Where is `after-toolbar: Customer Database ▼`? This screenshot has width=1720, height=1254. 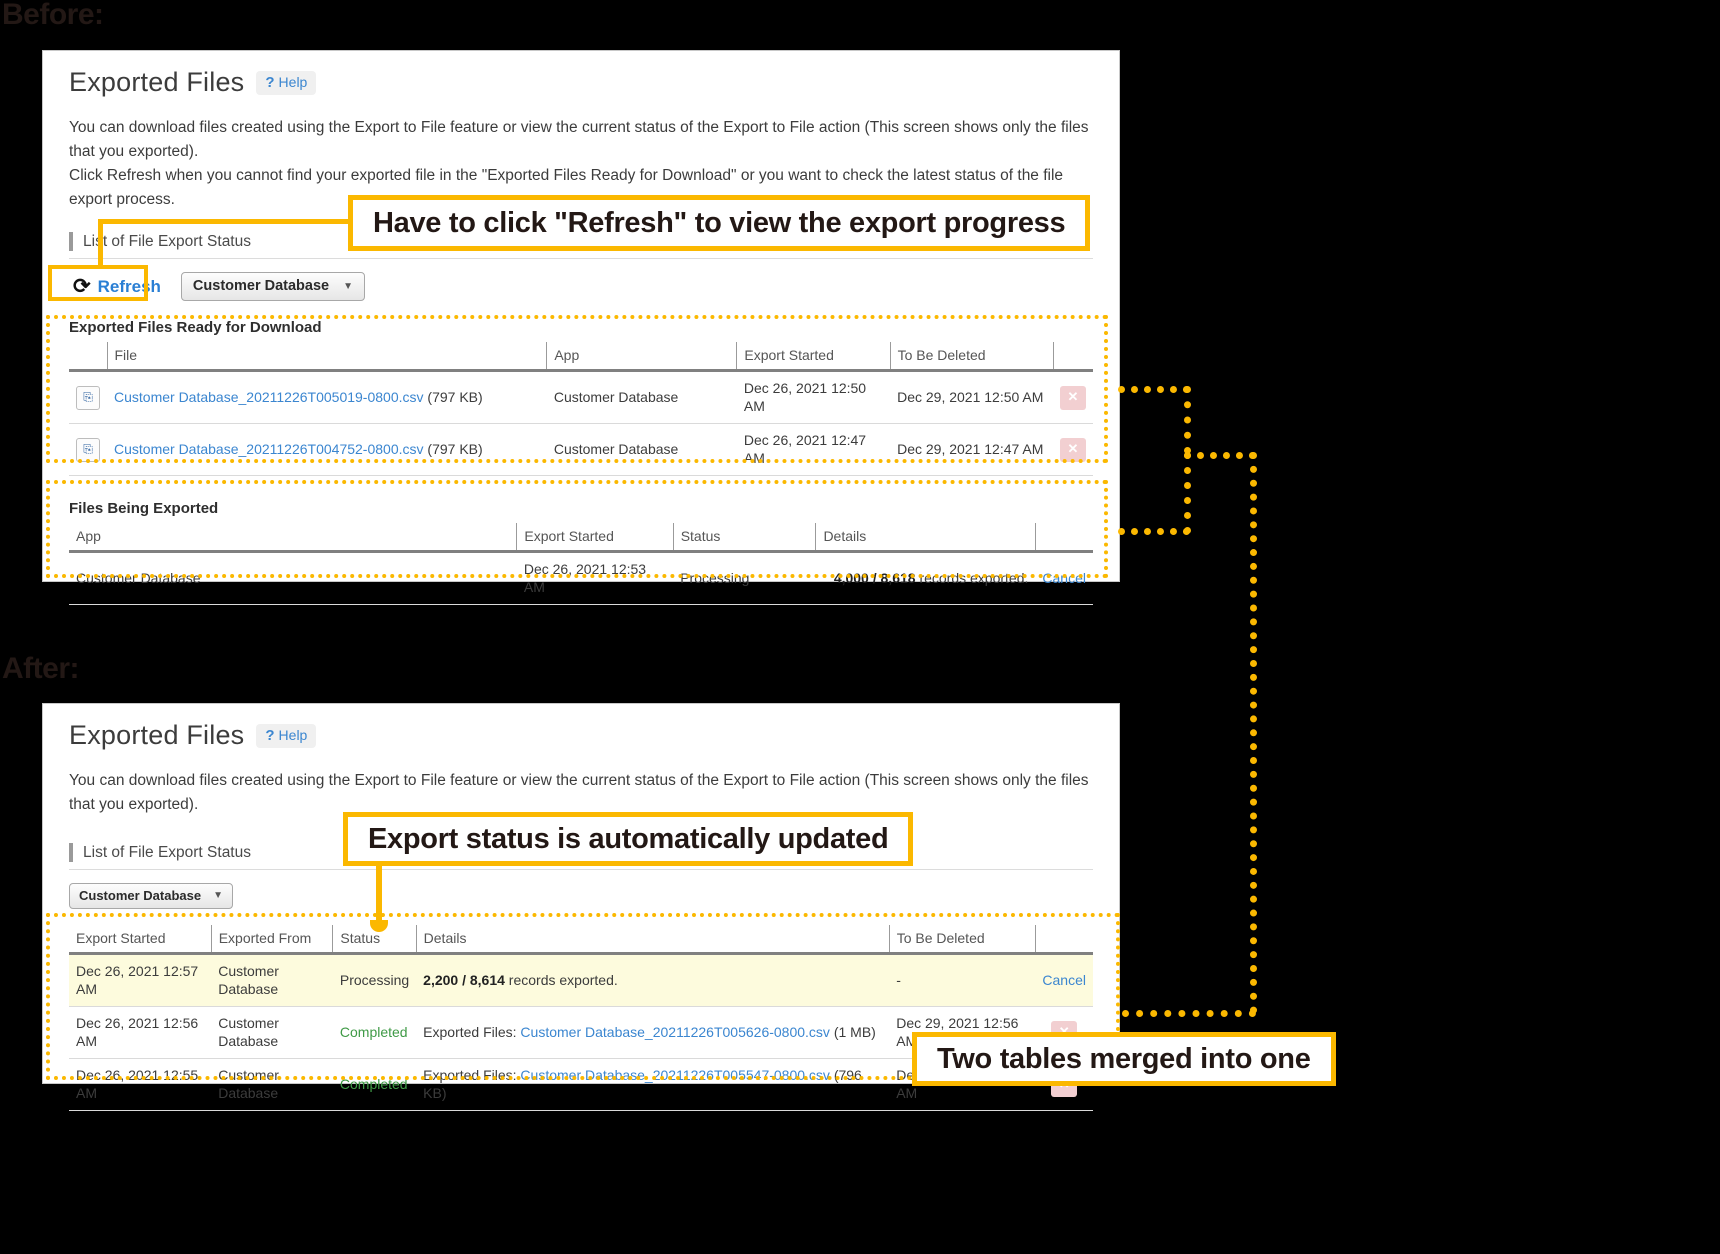 after-toolbar: Customer Database ▼ is located at coordinates (581, 896).